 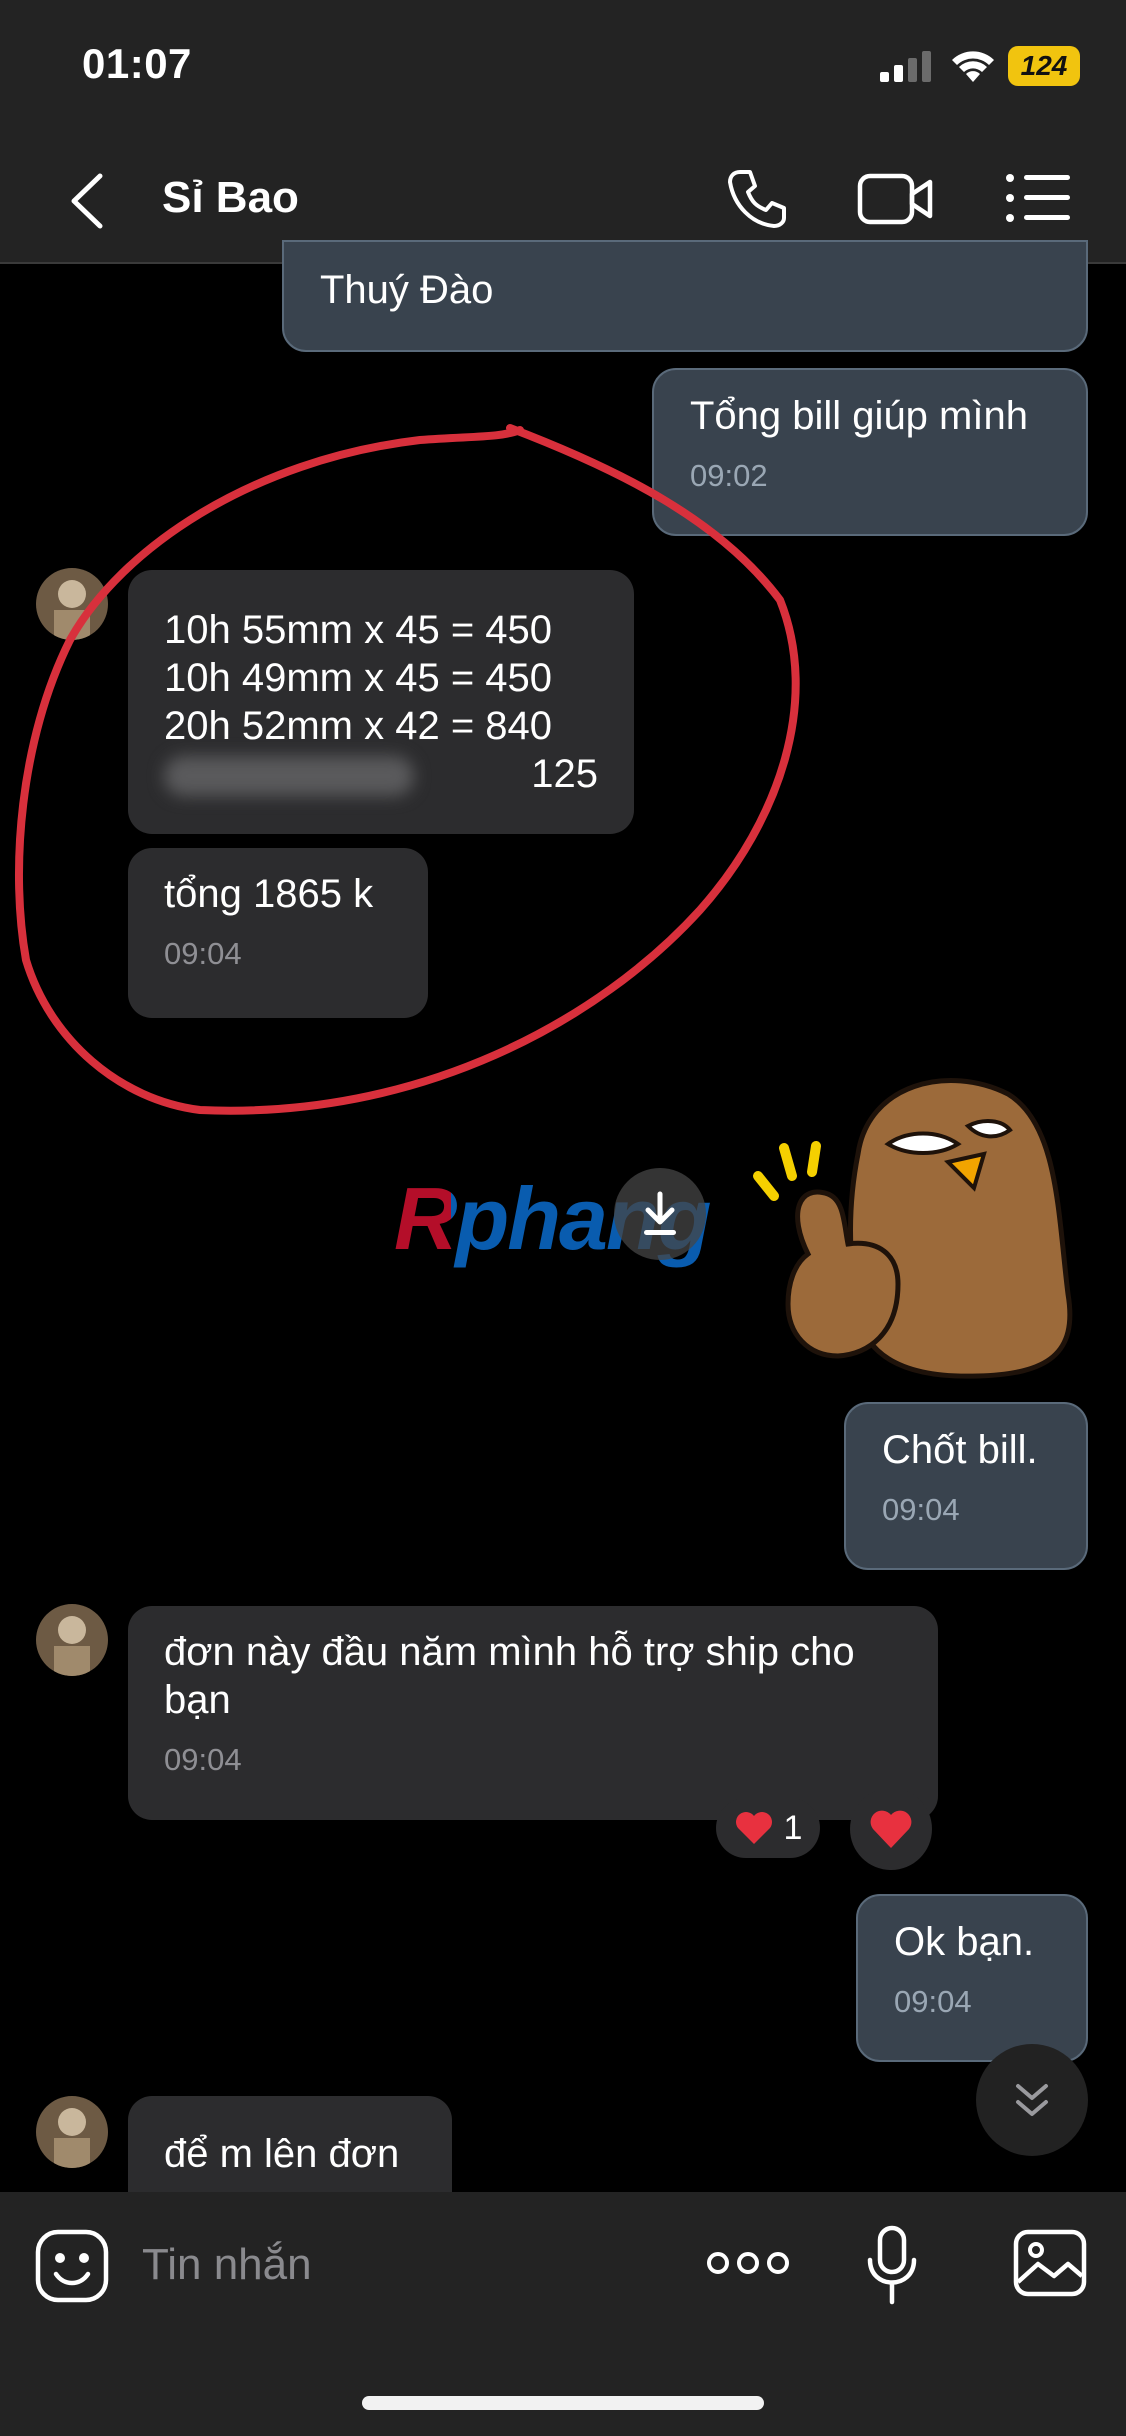 I want to click on back-icon, so click(x=87, y=201).